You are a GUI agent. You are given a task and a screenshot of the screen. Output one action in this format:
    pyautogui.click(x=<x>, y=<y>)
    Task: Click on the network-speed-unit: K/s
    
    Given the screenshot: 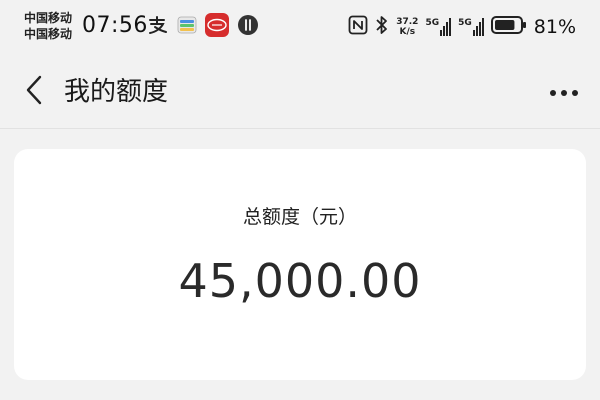 What is the action you would take?
    pyautogui.click(x=407, y=32)
    